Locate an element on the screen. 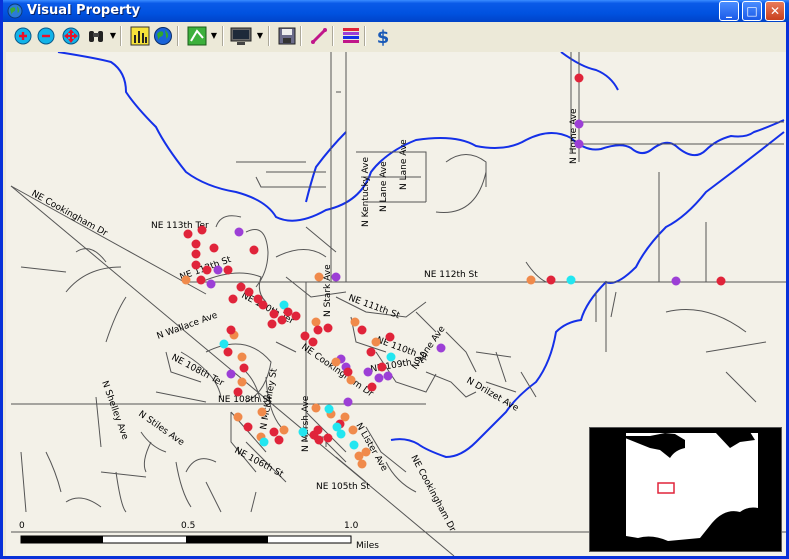  globe-button is located at coordinates (163, 36).